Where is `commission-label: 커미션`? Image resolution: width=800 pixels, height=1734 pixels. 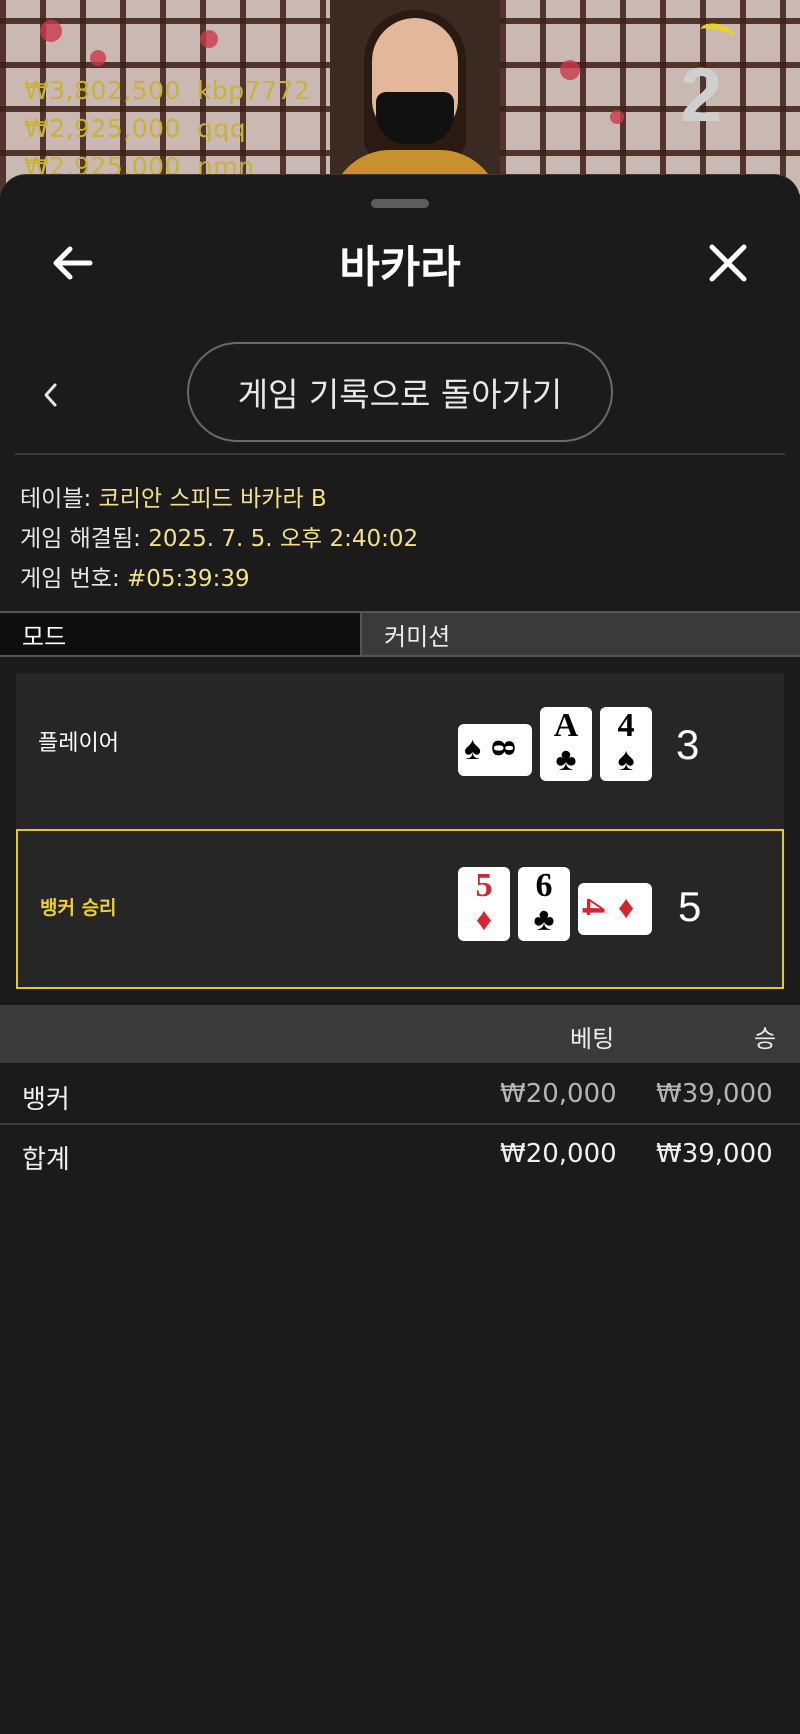
commission-label: 커미션 is located at coordinates (581, 634).